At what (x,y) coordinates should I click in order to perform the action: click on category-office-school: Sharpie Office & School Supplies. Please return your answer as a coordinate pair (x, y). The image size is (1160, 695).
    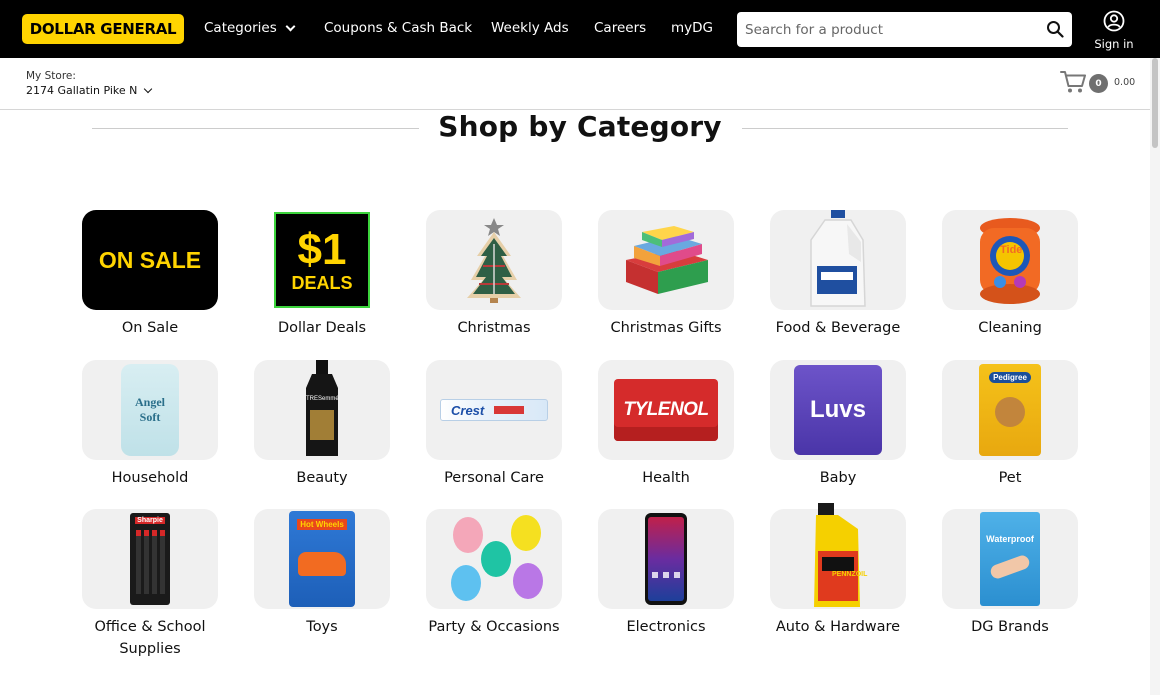
    Looking at the image, I should click on (150, 584).